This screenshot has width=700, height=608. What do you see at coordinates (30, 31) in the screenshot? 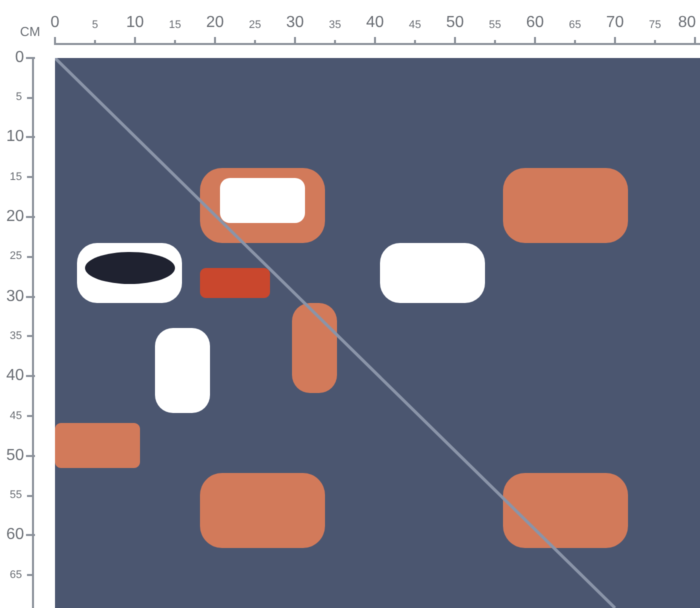
I see `unit-label: CM` at bounding box center [30, 31].